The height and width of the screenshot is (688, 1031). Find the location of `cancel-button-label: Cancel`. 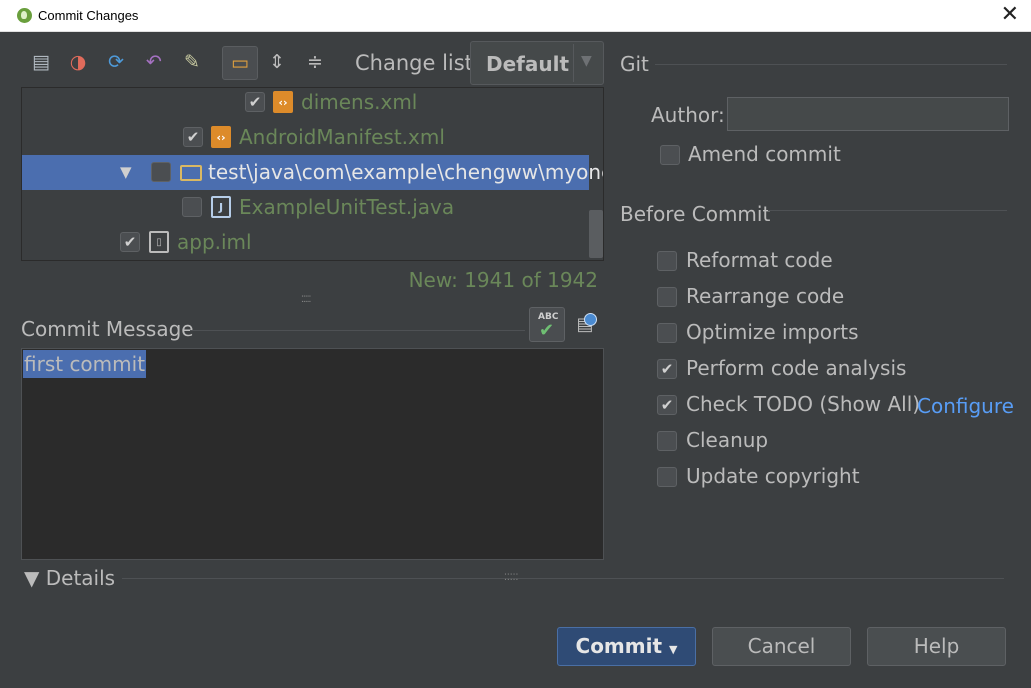

cancel-button-label: Cancel is located at coordinates (781, 646).